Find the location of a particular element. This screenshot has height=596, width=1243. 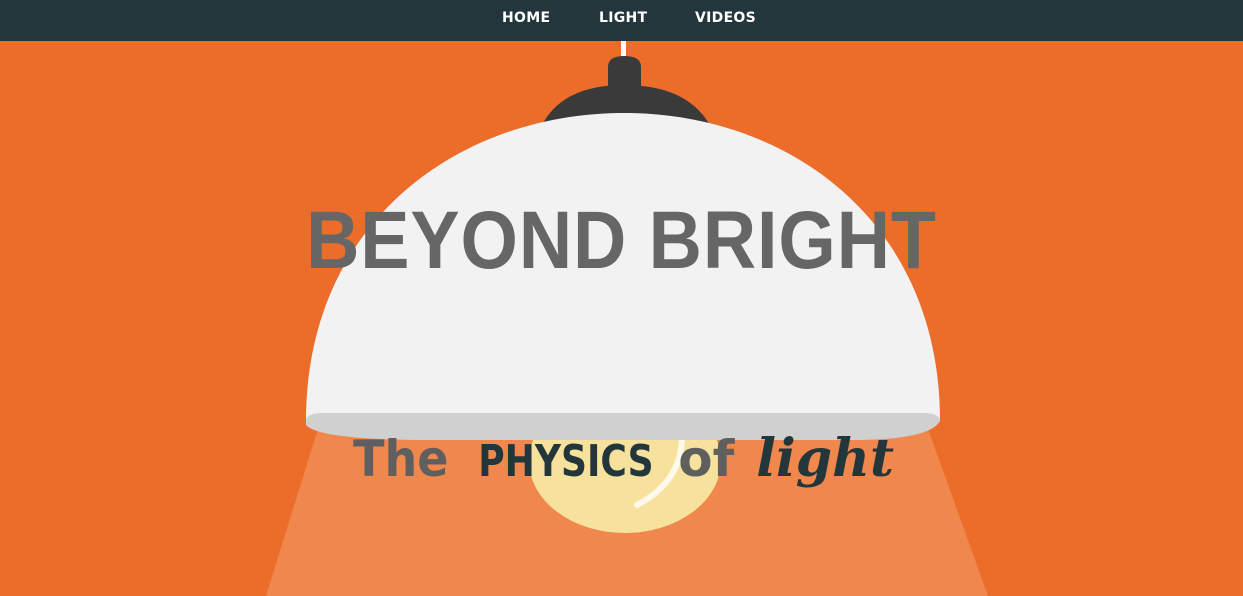

top-navigation: HOME LIGHT VIDEOS is located at coordinates (621, 20).